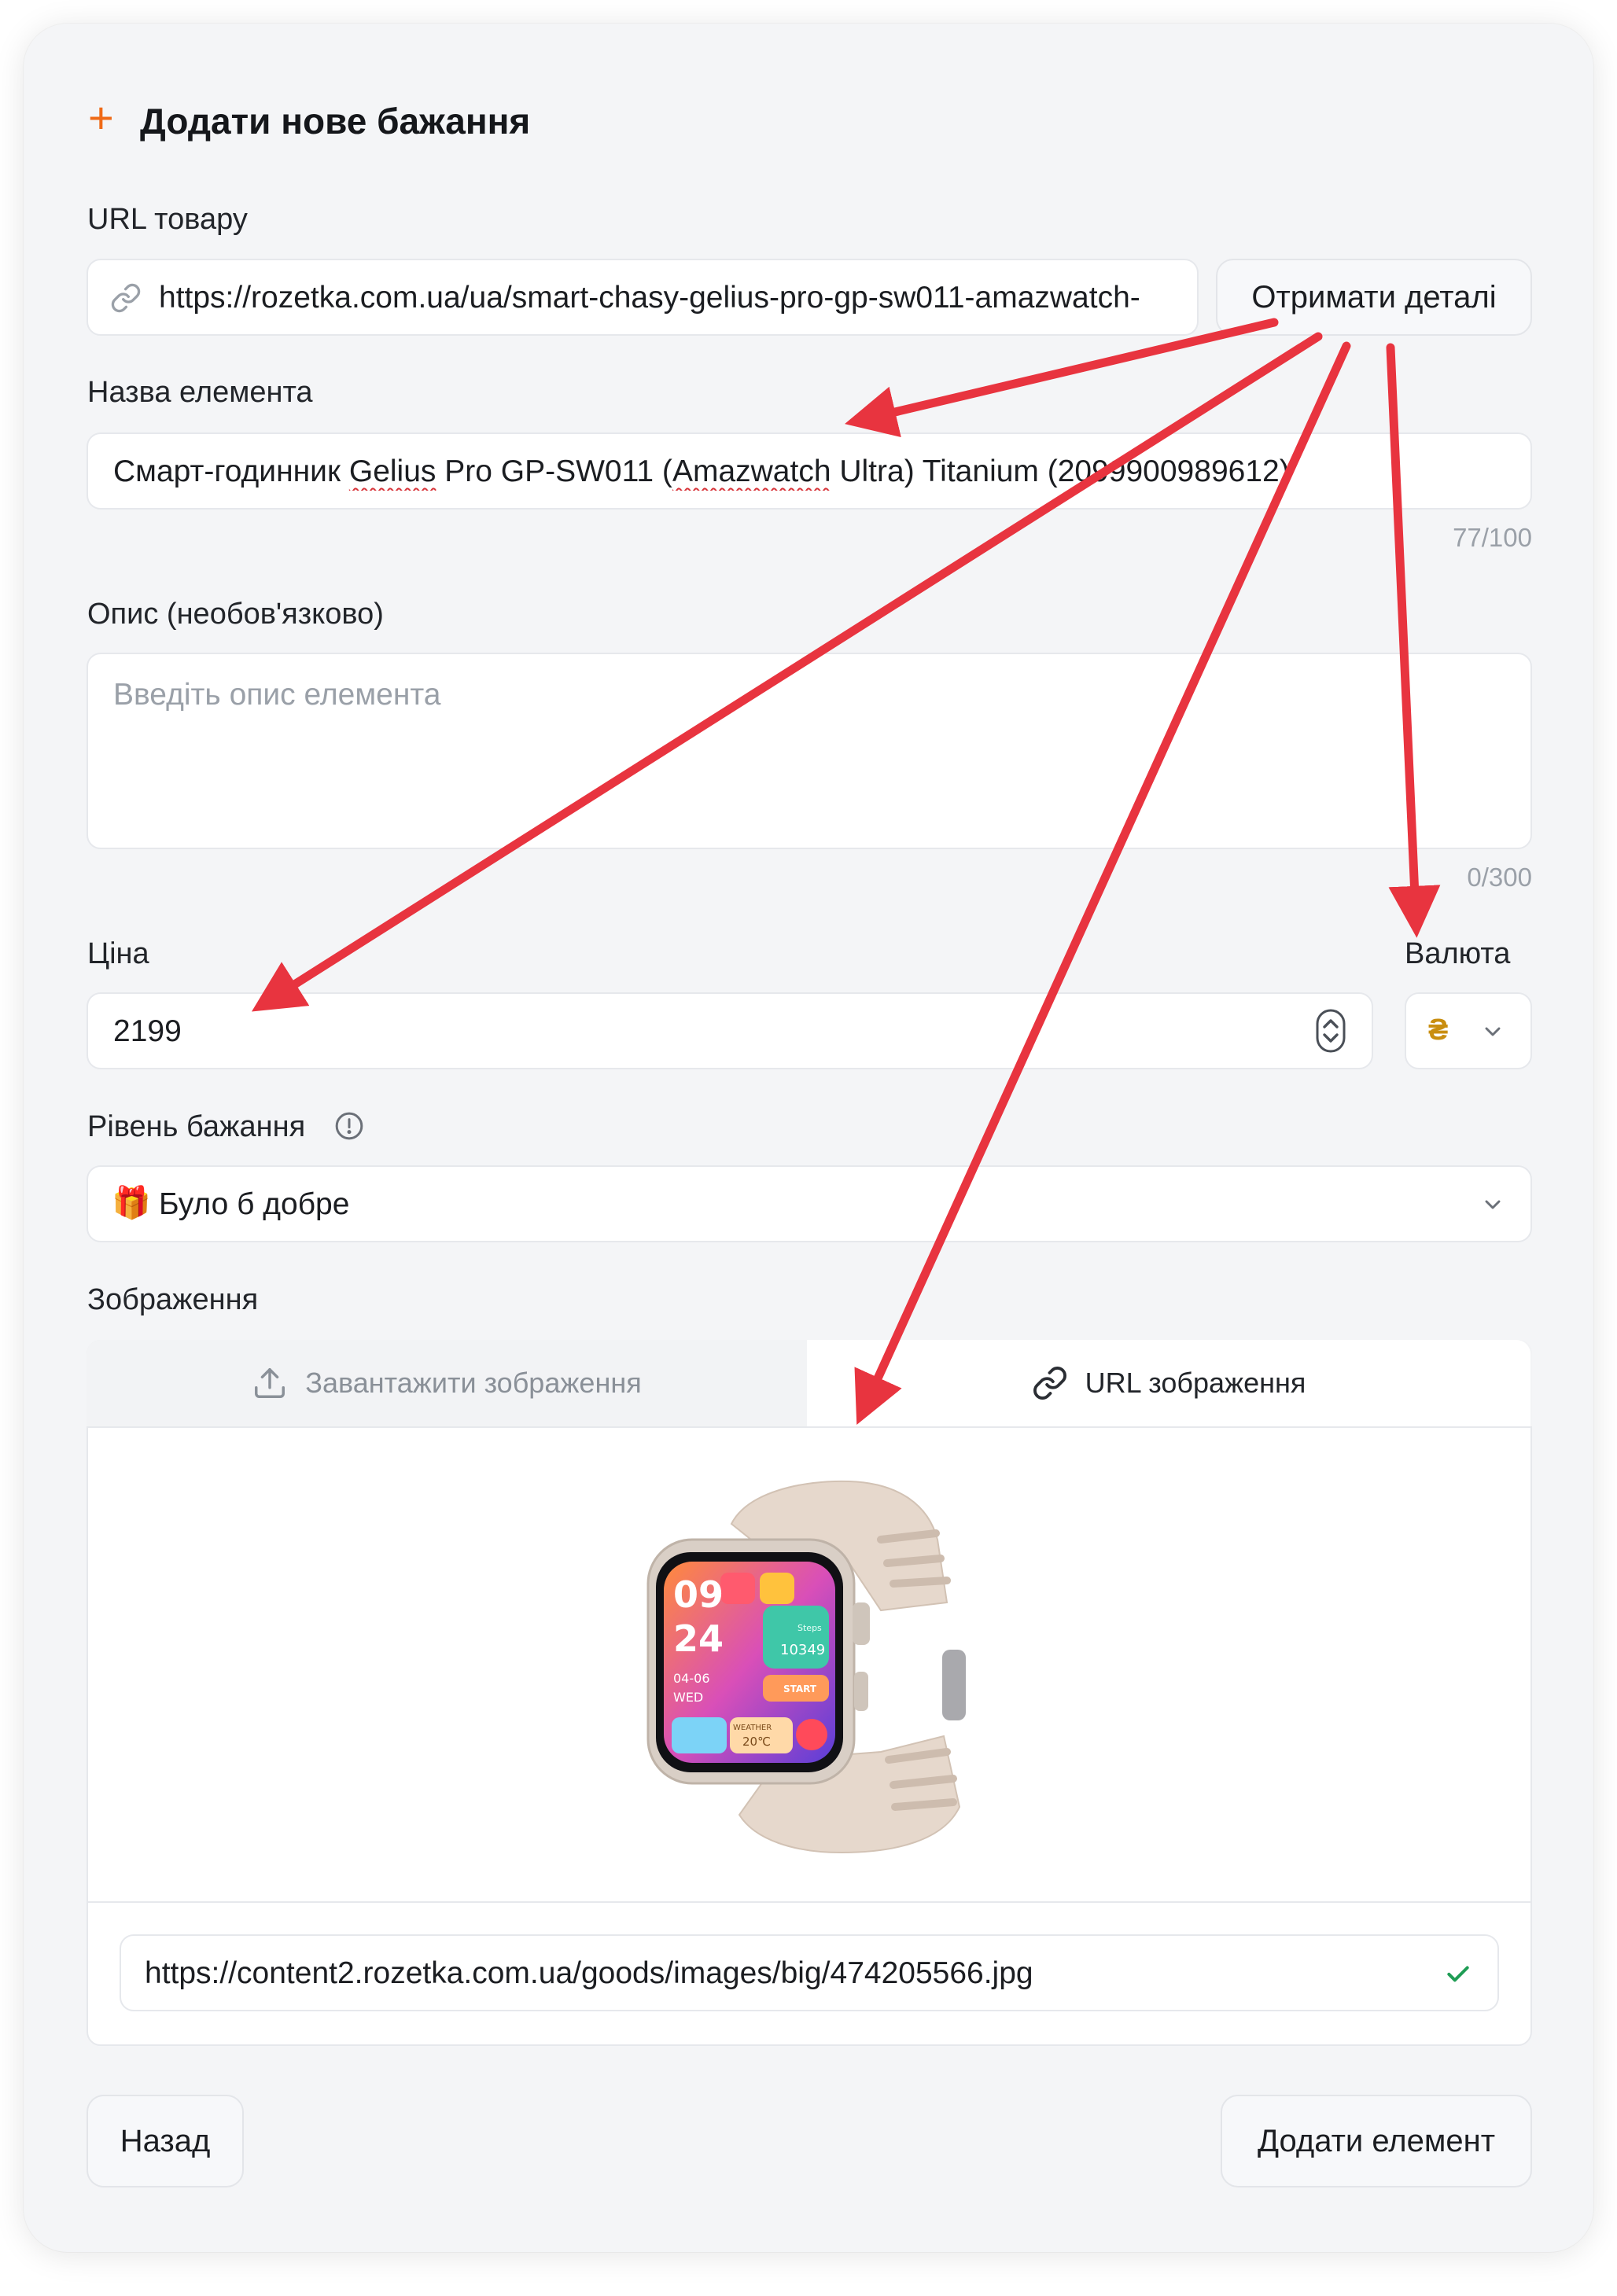  I want to click on watch-start: START, so click(800, 1688).